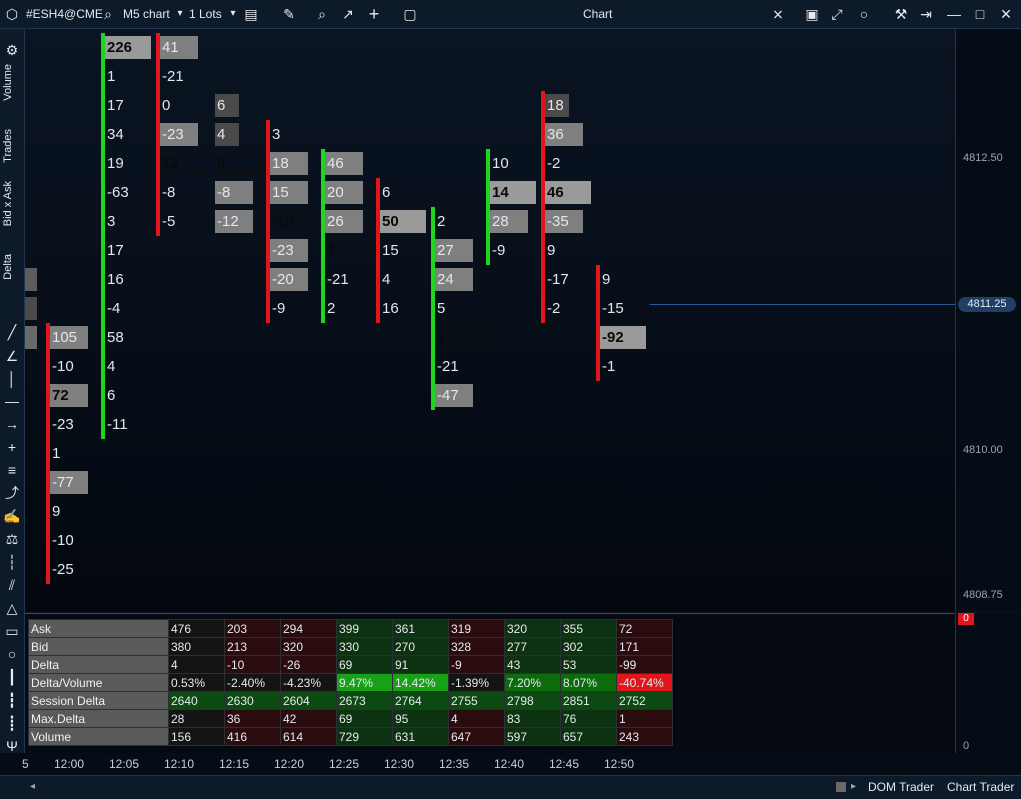 This screenshot has width=1021, height=799. I want to click on sidebar-section-volume: Volume, so click(8, 82).